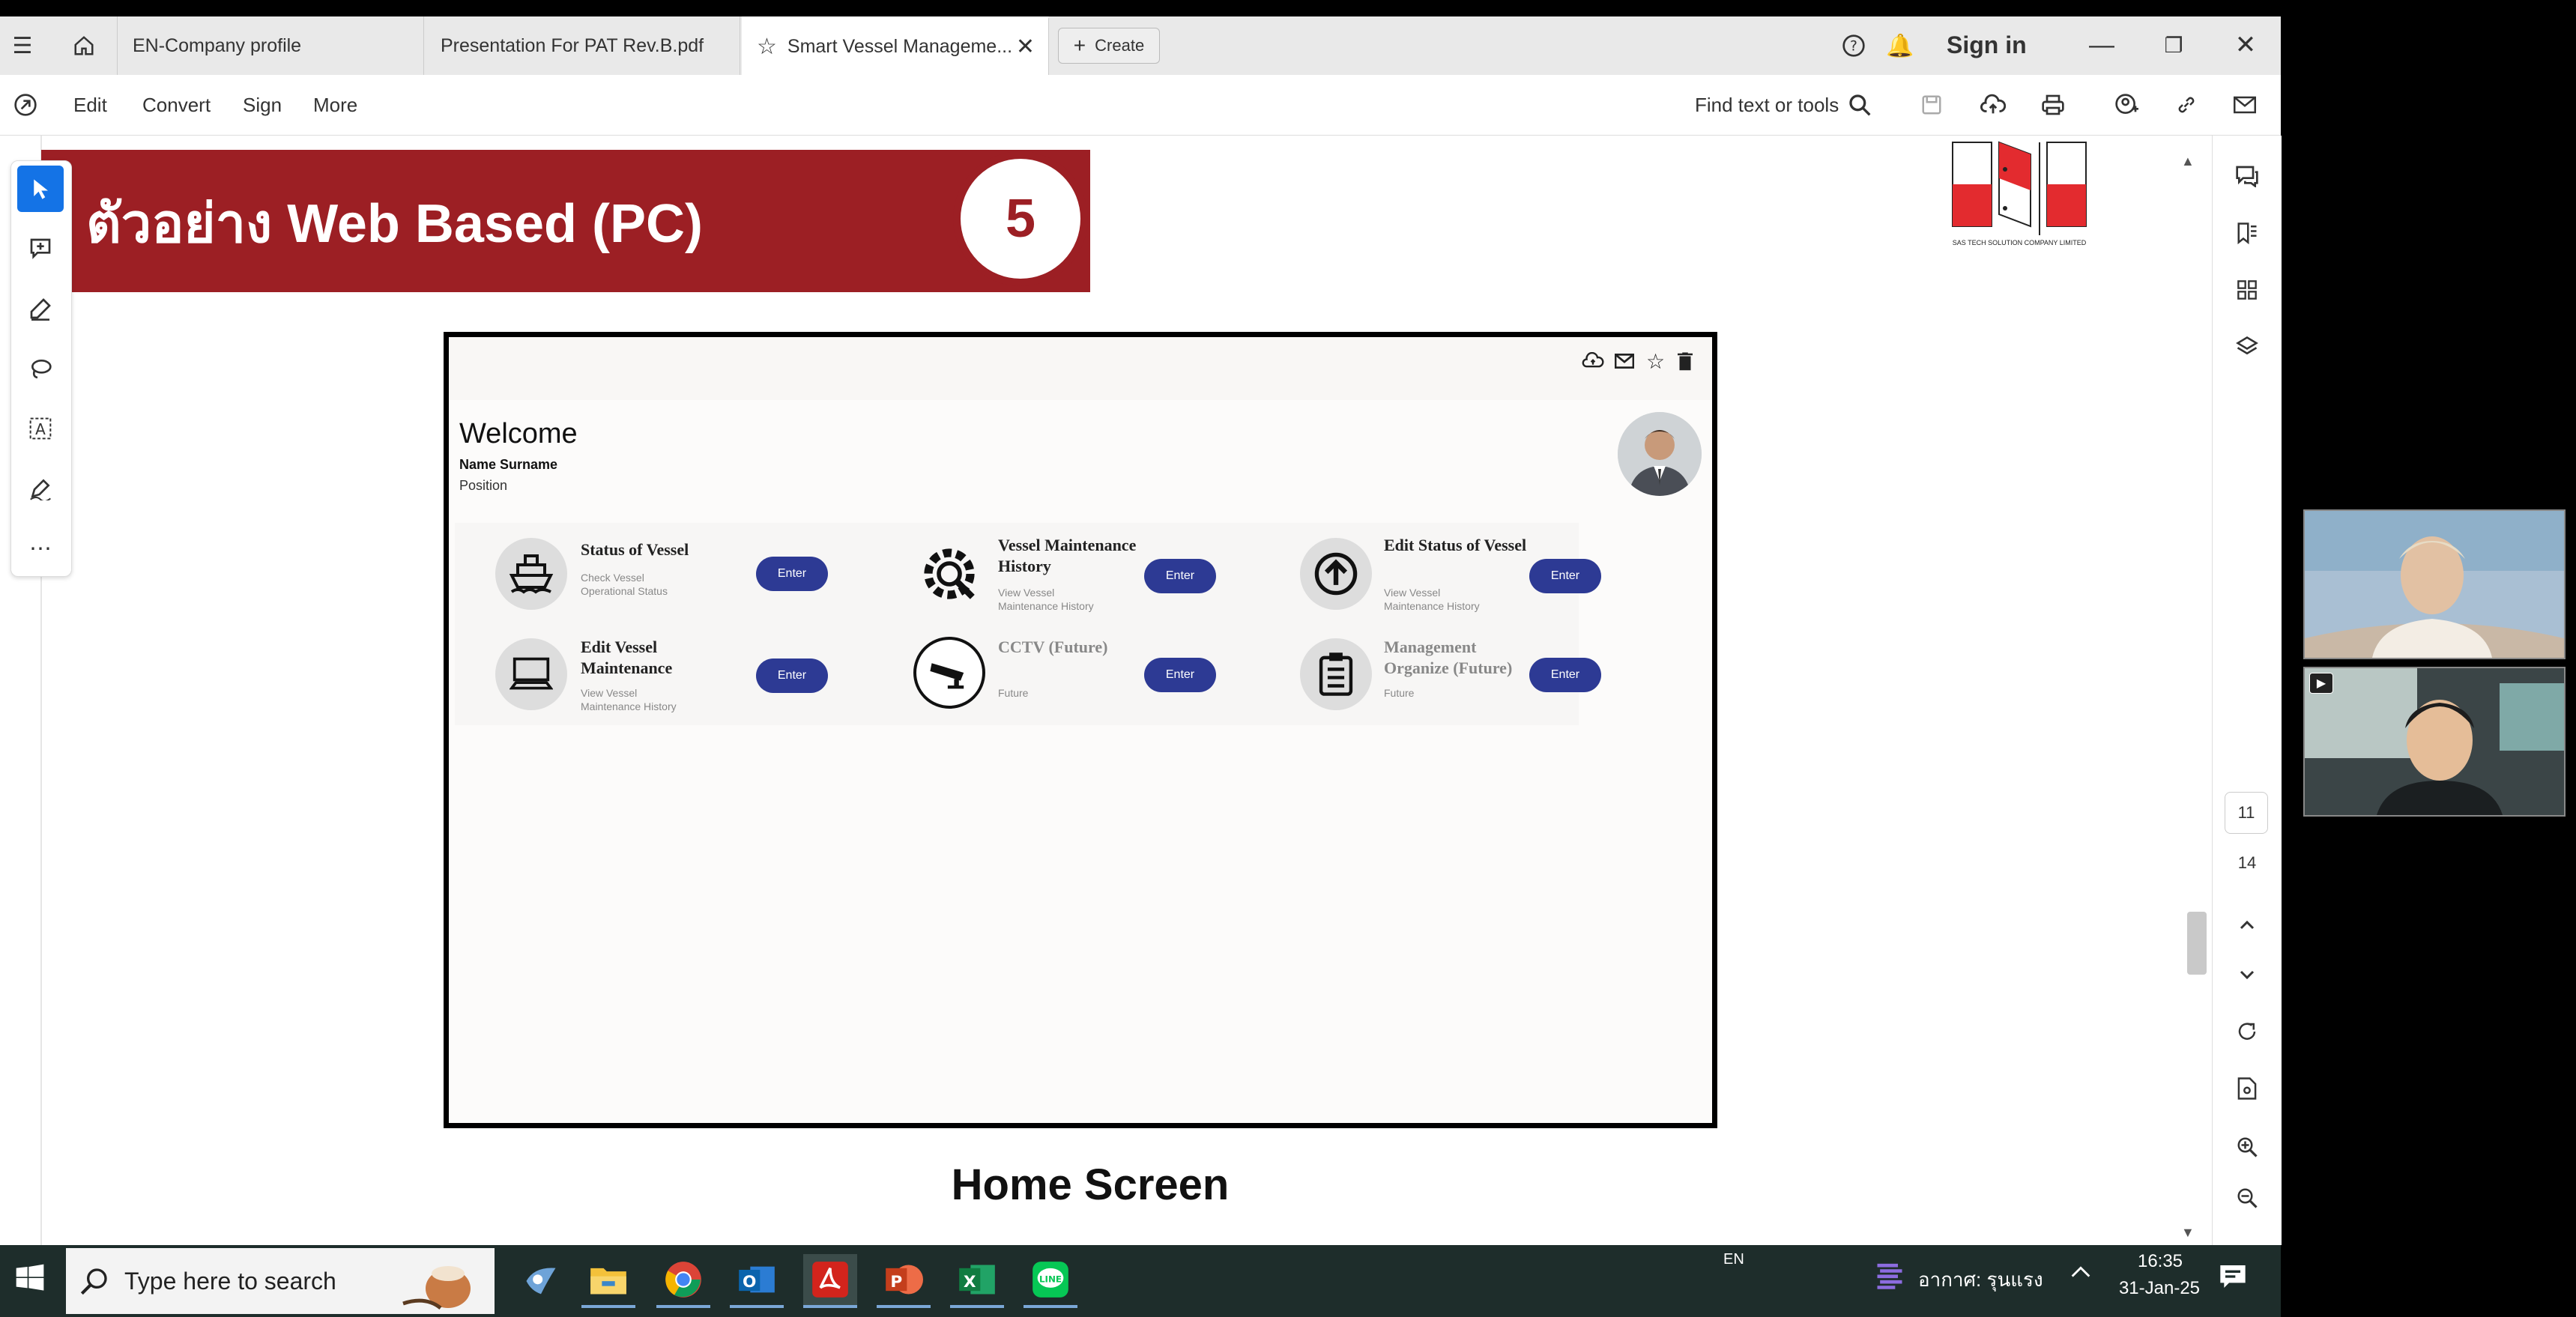 The image size is (2576, 1317). What do you see at coordinates (1053, 647) in the screenshot?
I see `card-title-cctv: CCTV (Future)` at bounding box center [1053, 647].